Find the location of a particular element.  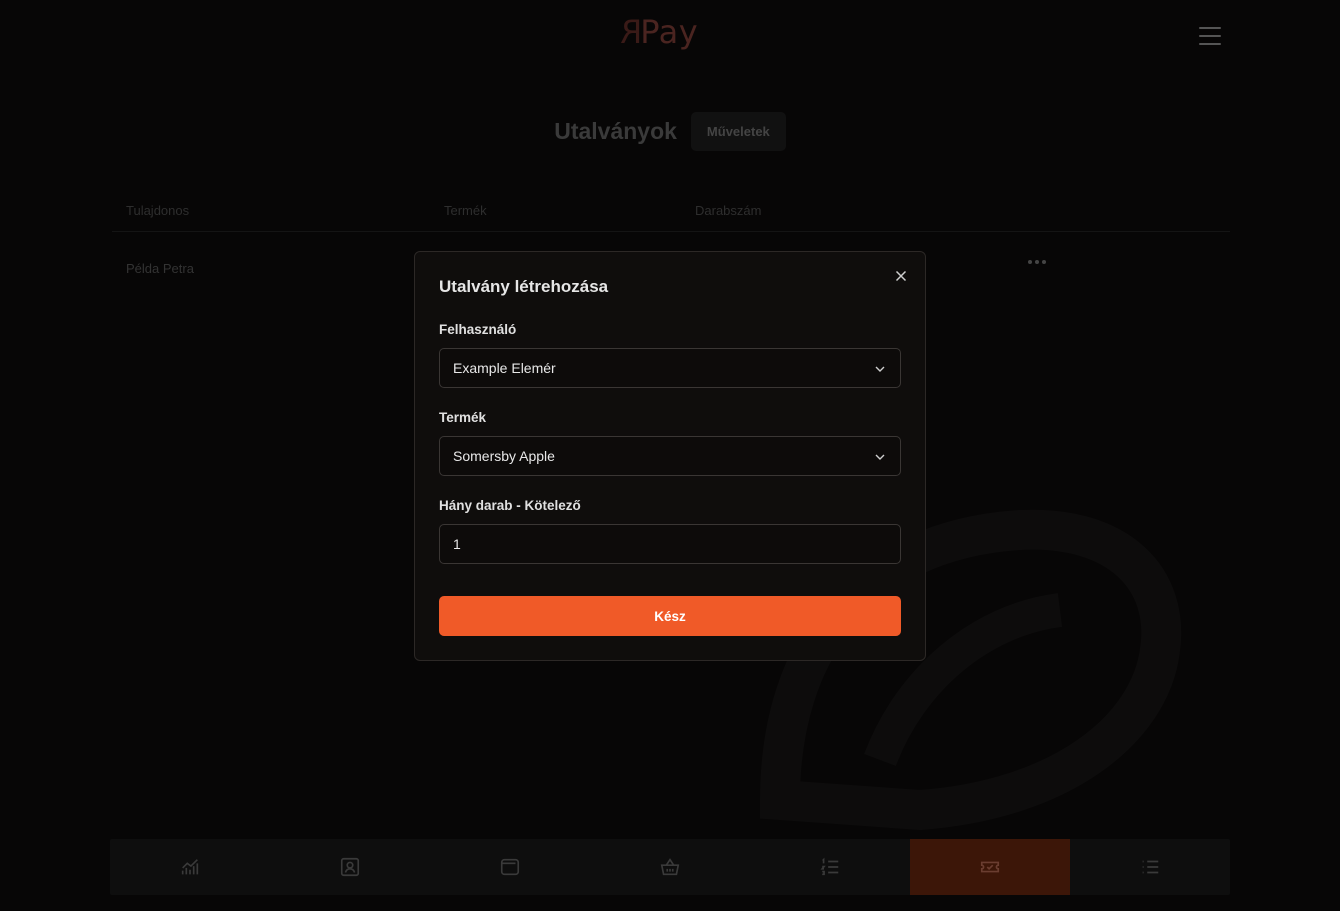

product-select-value: Somersby Apple is located at coordinates (504, 456).